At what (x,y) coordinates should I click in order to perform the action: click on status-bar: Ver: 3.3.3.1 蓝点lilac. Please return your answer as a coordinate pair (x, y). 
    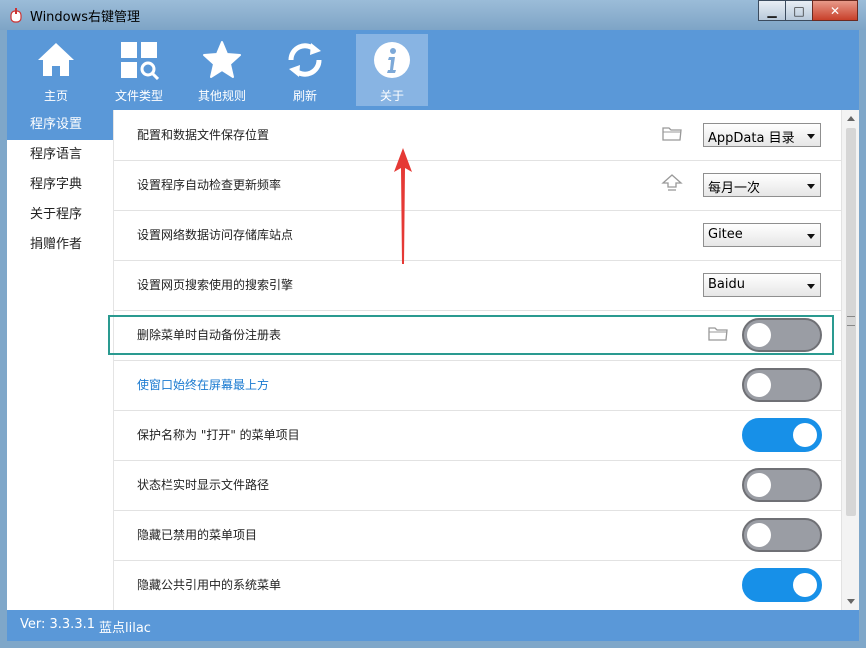
    Looking at the image, I should click on (433, 625).